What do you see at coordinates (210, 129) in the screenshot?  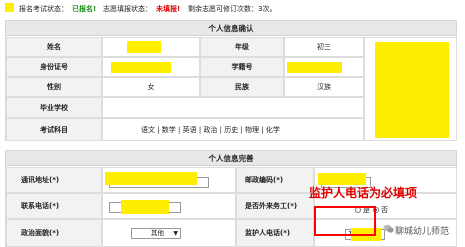 I see `subjects-value: 语文 | 数学 | 英语 | 政治 | 历史 | 物理 | 化学` at bounding box center [210, 129].